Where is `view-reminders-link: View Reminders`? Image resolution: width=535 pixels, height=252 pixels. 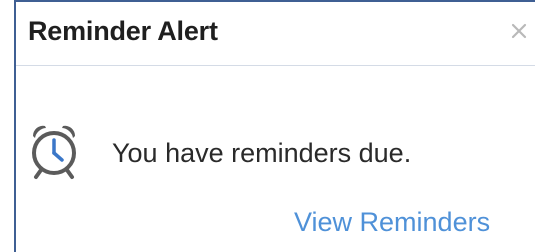
view-reminders-link: View Reminders is located at coordinates (392, 222).